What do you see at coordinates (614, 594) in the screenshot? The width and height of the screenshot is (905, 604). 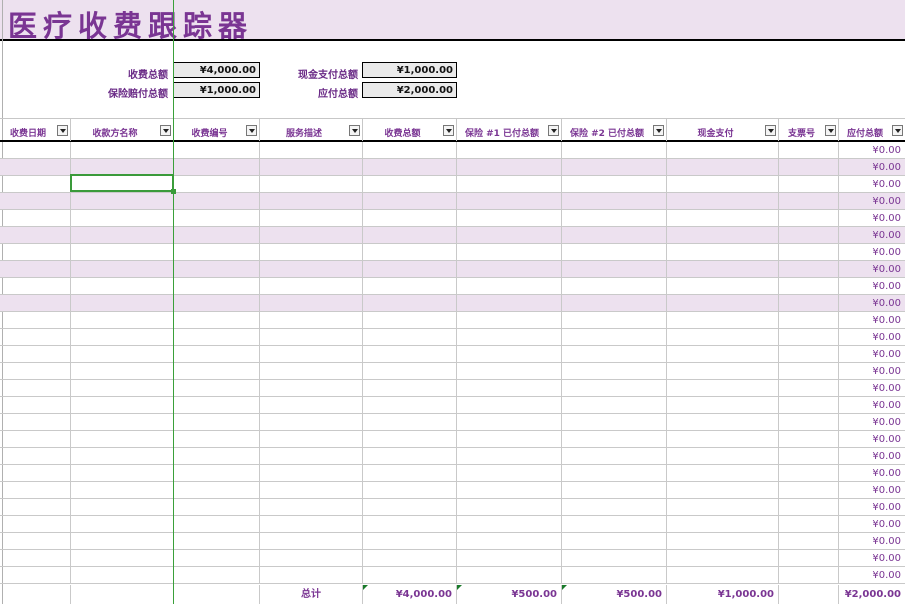 I see `totals-ins2: ¥500.00` at bounding box center [614, 594].